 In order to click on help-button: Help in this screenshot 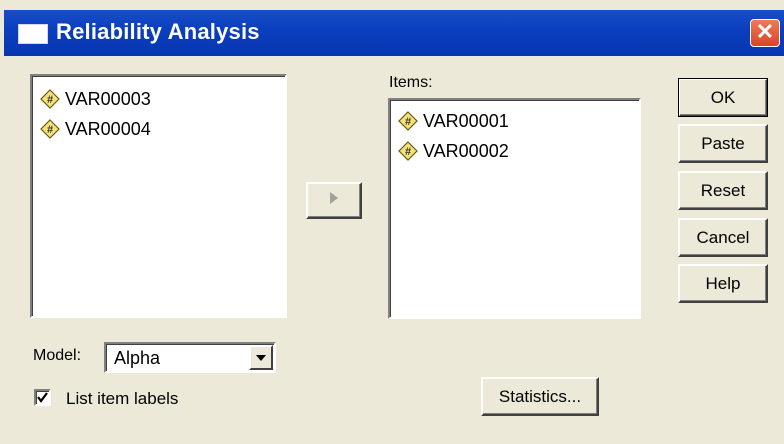, I will do `click(723, 283)`.